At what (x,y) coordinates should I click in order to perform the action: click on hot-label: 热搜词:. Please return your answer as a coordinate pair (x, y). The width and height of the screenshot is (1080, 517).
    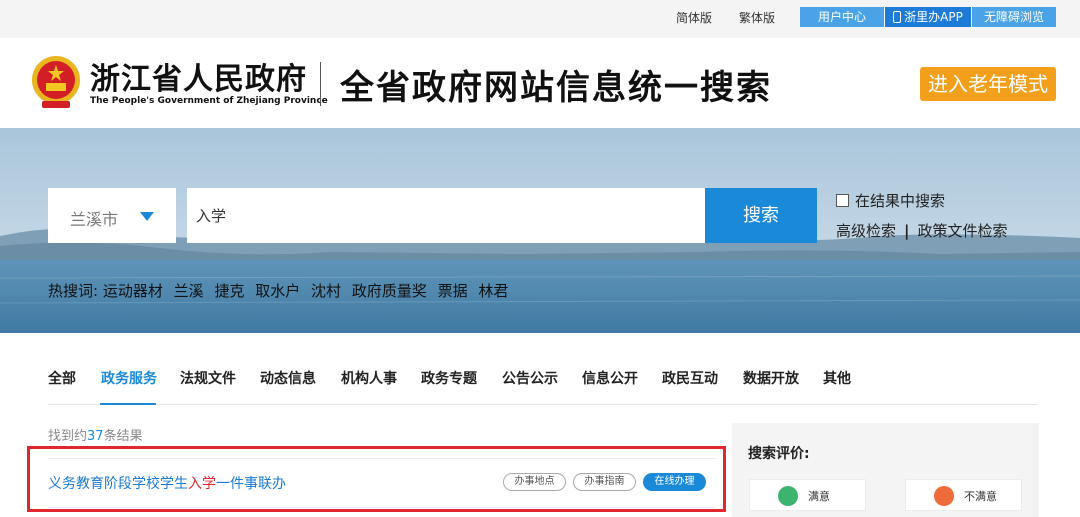
    Looking at the image, I should click on (73, 291).